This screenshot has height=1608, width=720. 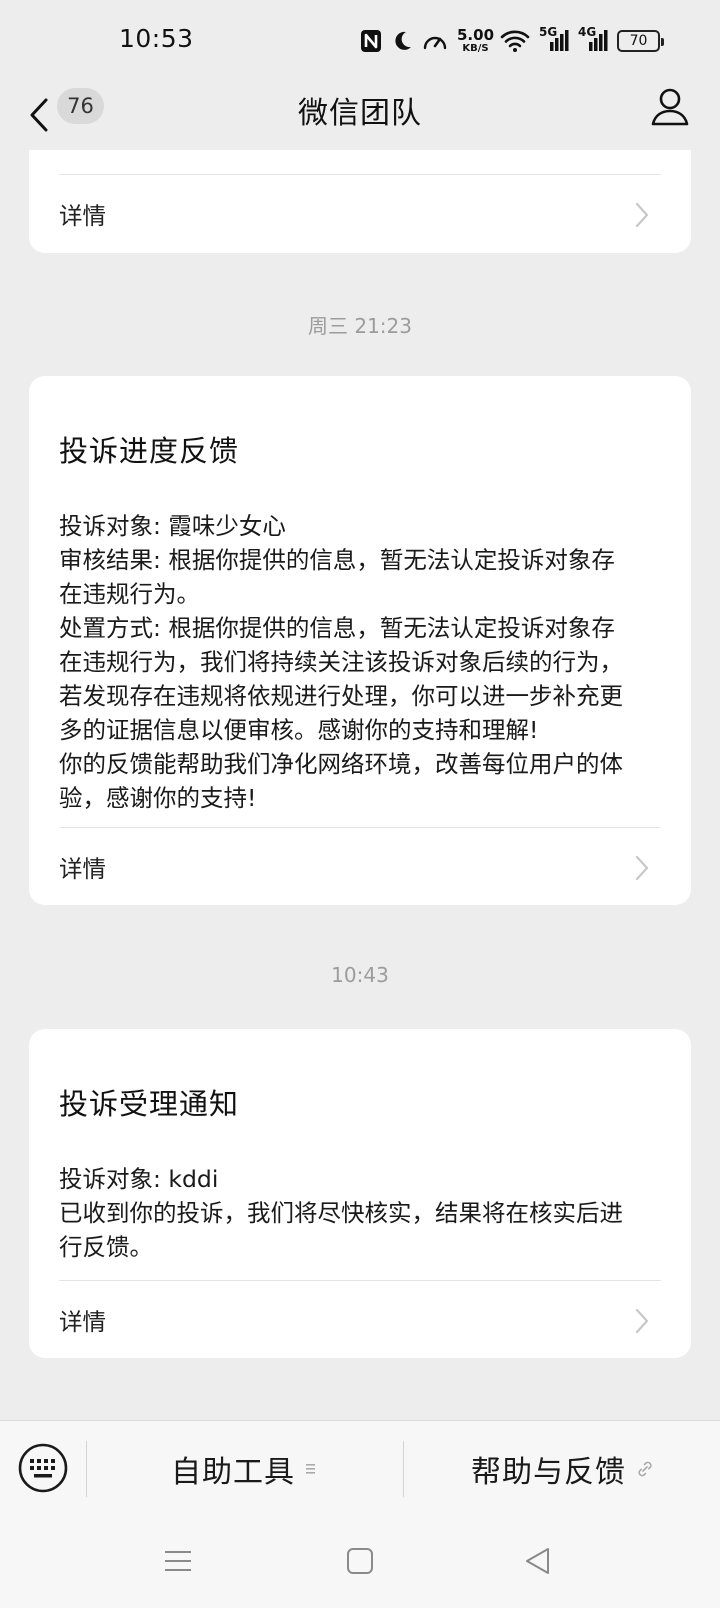 I want to click on triangle-back-icon, so click(x=537, y=1561).